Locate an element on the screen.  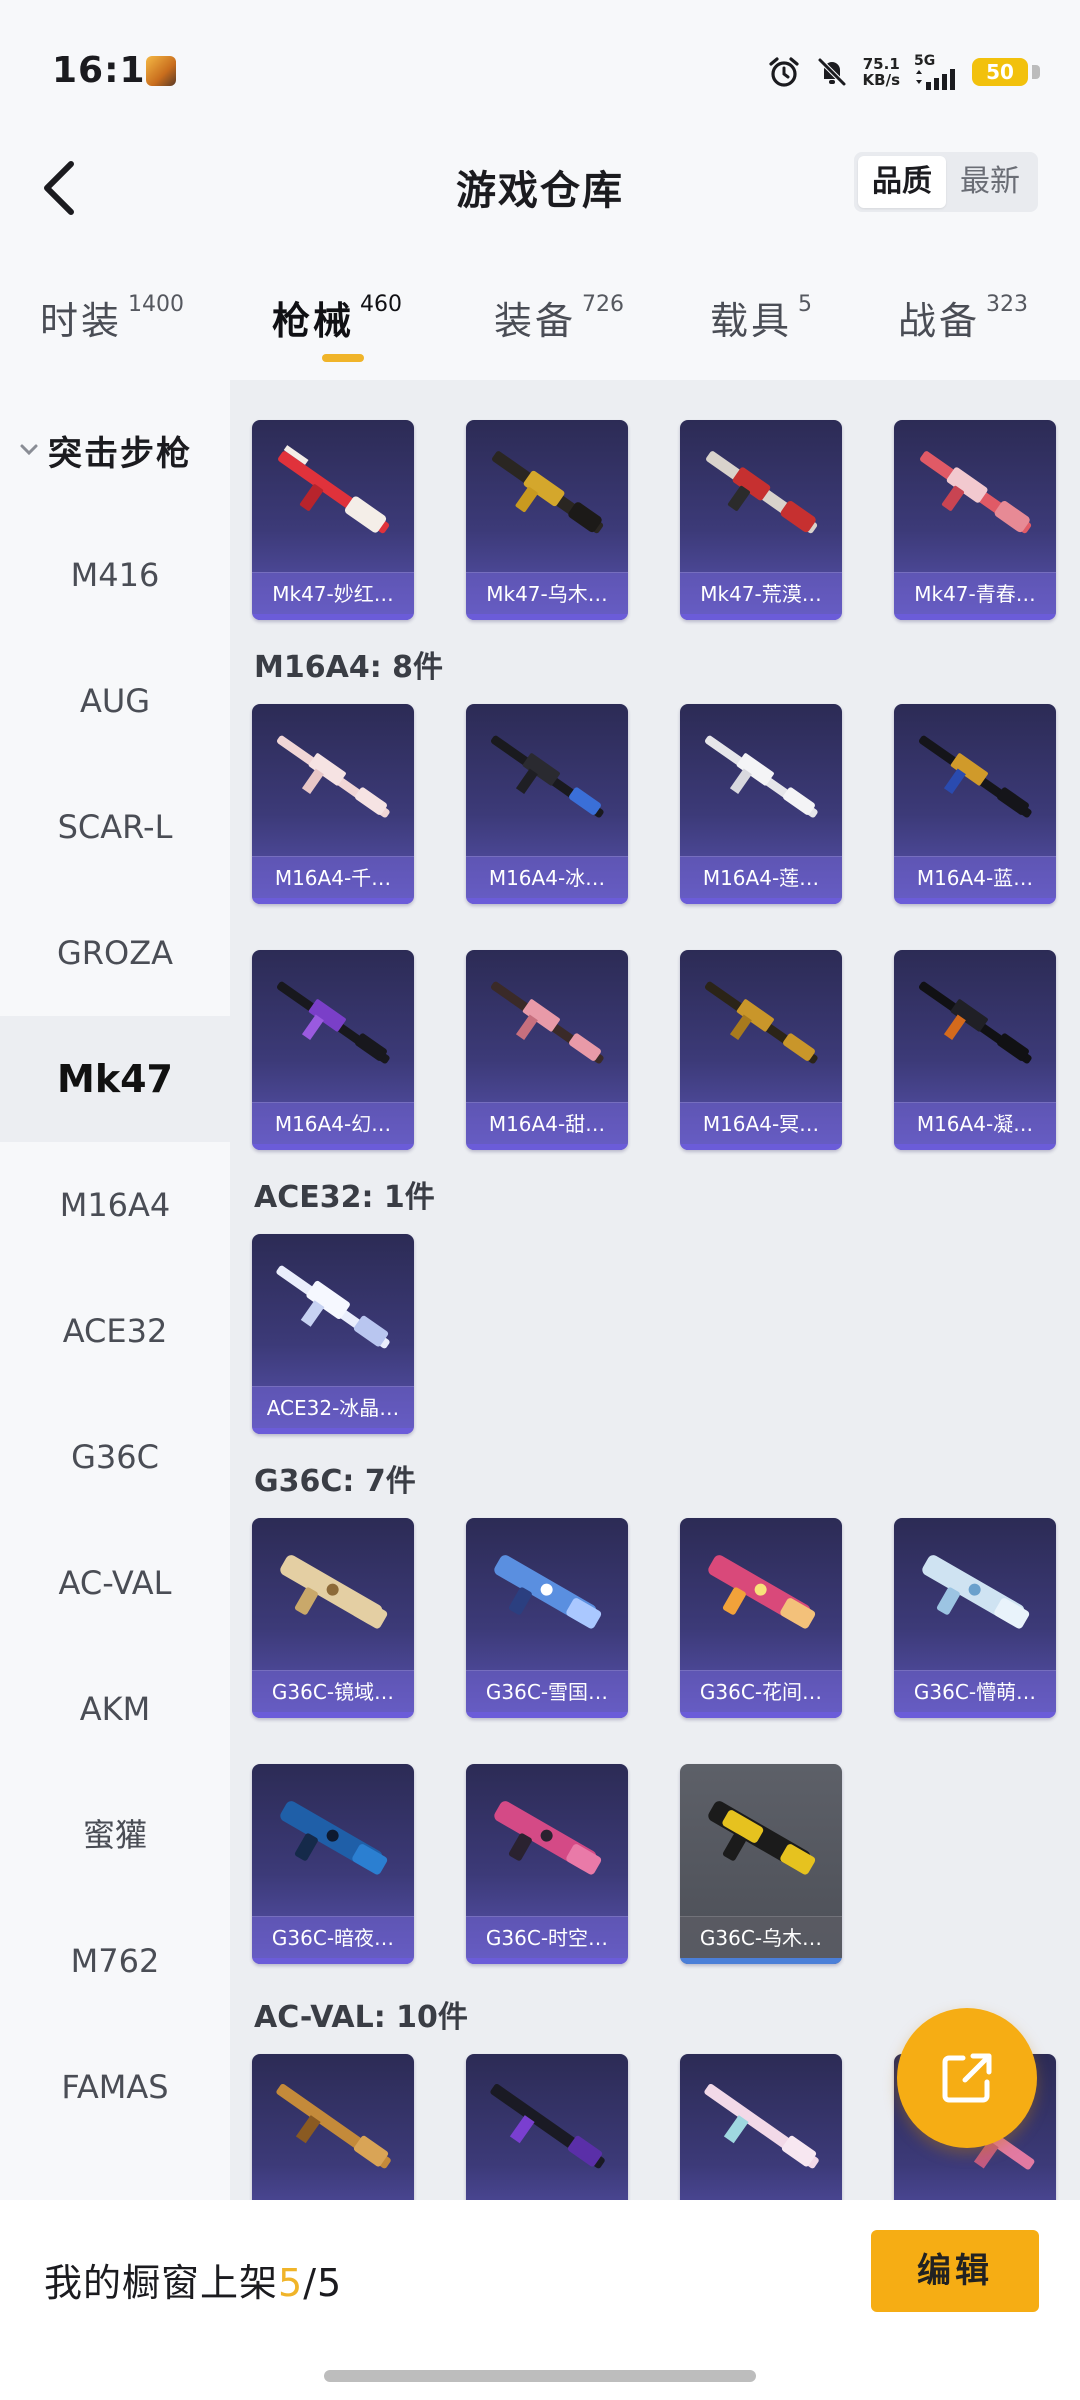
tab-equipment: 装备 726 is located at coordinates (559, 317).